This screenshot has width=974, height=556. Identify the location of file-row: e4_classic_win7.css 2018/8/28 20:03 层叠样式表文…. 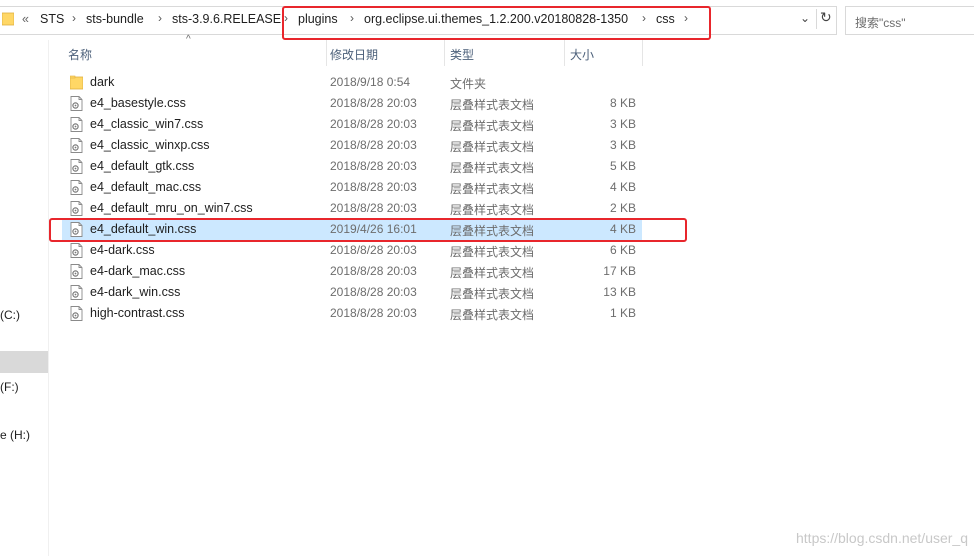
(352, 124).